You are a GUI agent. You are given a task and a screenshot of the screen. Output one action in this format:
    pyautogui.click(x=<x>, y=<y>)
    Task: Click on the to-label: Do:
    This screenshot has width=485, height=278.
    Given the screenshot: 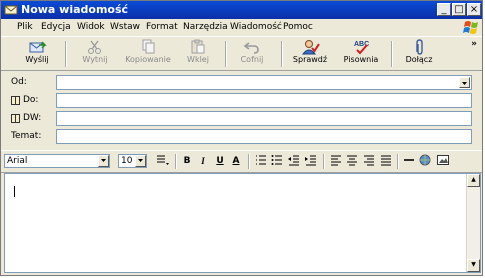 What is the action you would take?
    pyautogui.click(x=30, y=100)
    